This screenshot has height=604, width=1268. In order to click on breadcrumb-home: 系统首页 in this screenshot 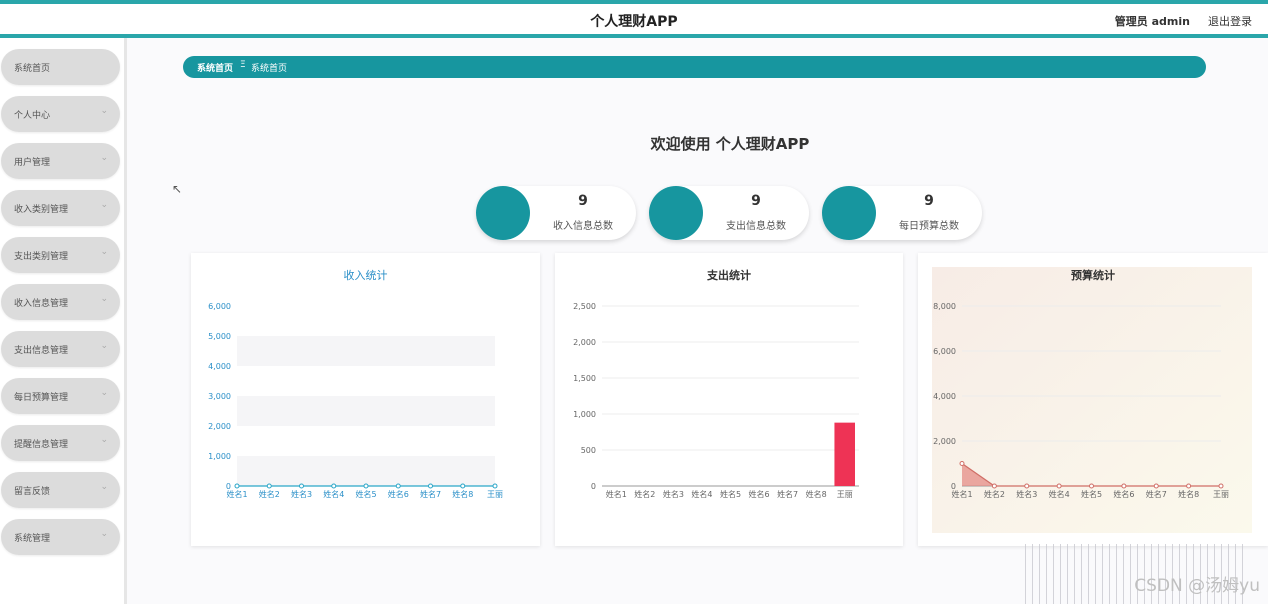, I will do `click(215, 67)`.